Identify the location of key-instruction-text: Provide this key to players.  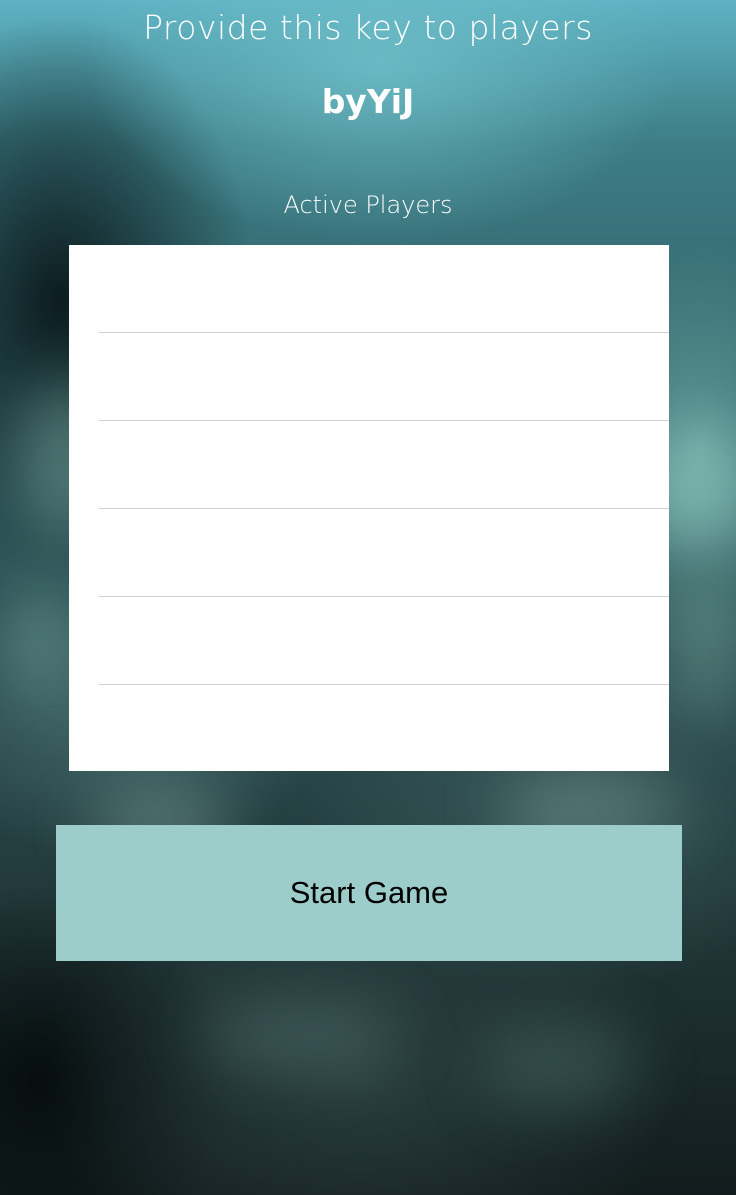
(368, 27).